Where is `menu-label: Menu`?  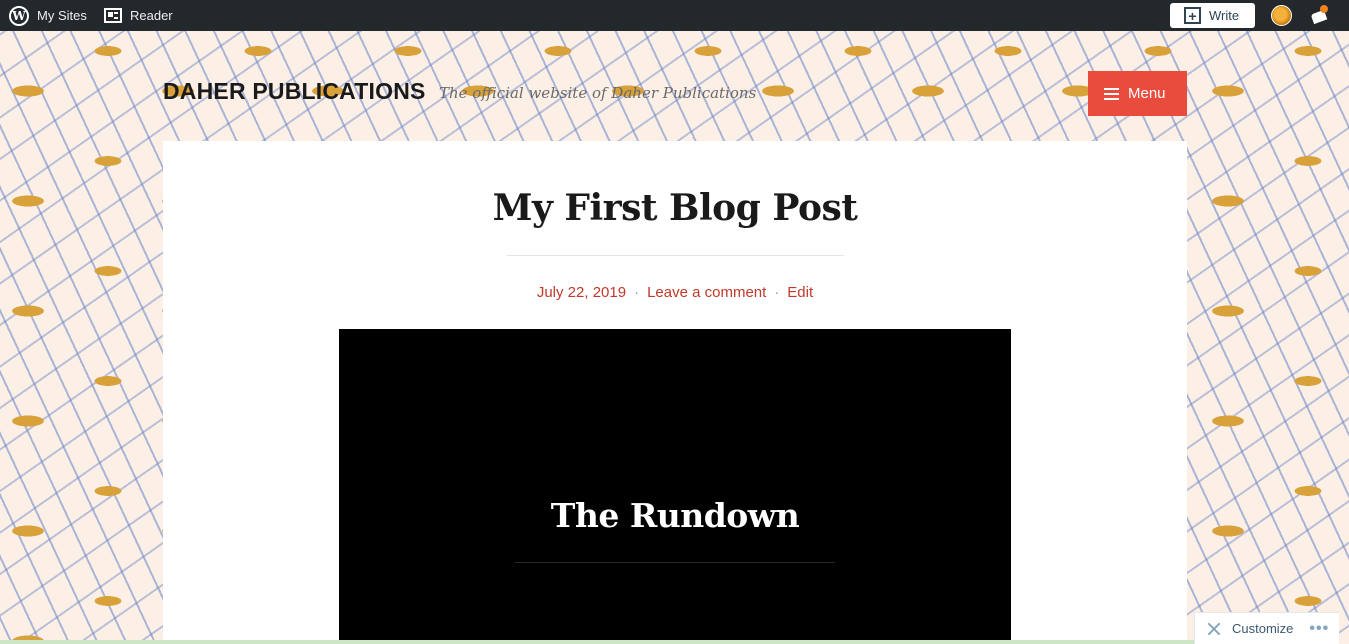 menu-label: Menu is located at coordinates (1147, 93).